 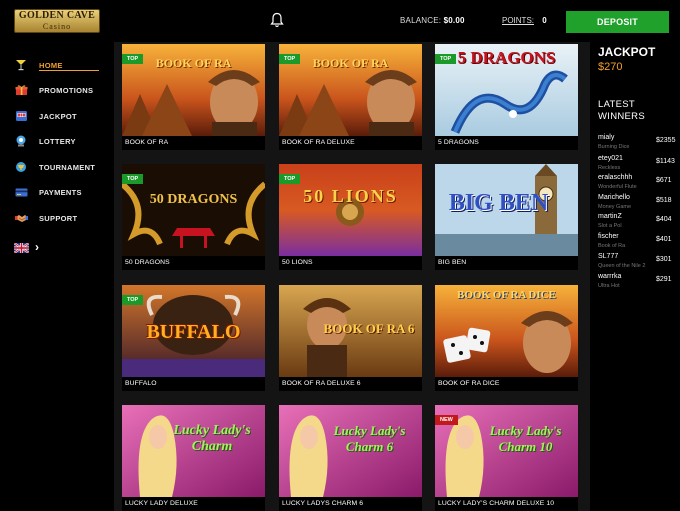 What do you see at coordinates (610, 158) in the screenshot?
I see `winner-name: etey021` at bounding box center [610, 158].